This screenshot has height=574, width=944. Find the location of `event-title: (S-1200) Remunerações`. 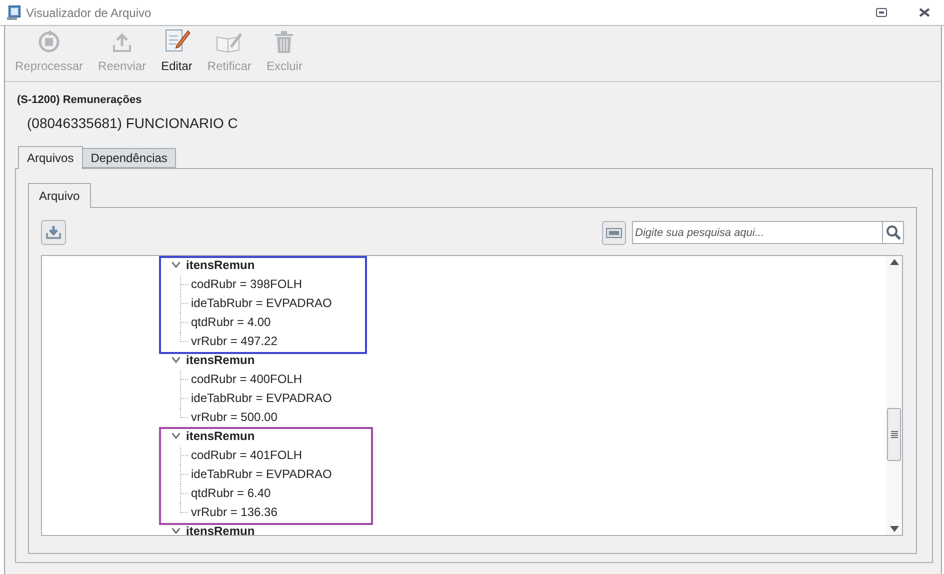

event-title: (S-1200) Remunerações is located at coordinates (80, 100).